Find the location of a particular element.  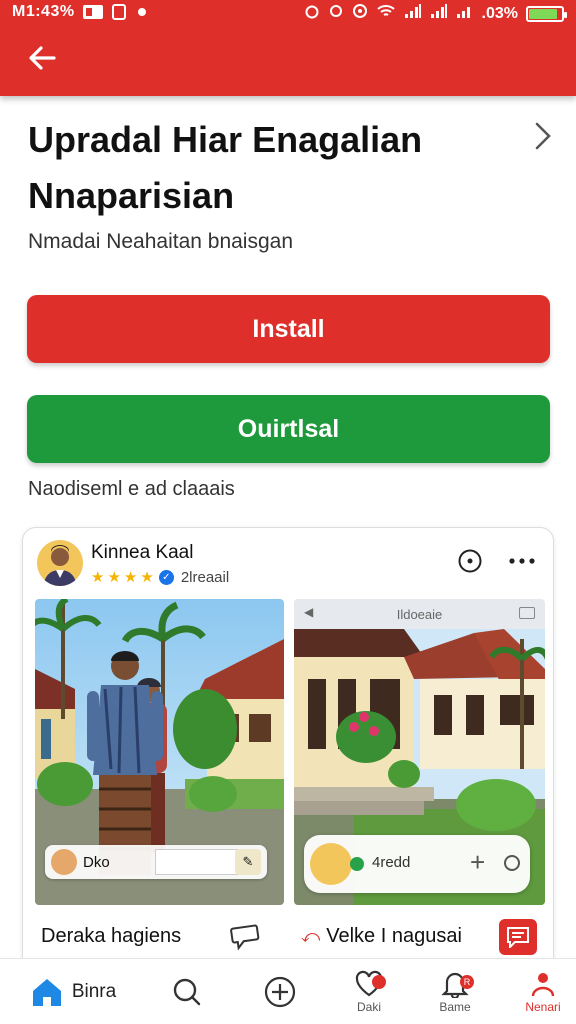

prev-icon: ◀ is located at coordinates (308, 612).